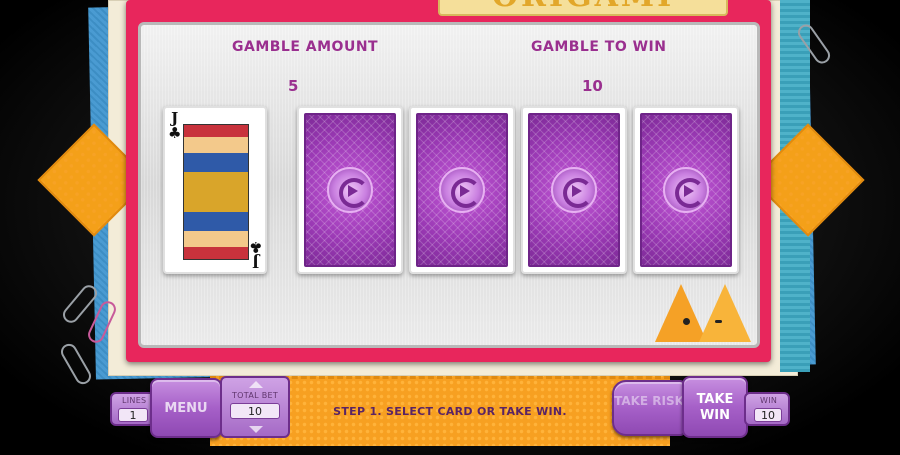  What do you see at coordinates (133, 415) in the screenshot?
I see `lines-value: 1` at bounding box center [133, 415].